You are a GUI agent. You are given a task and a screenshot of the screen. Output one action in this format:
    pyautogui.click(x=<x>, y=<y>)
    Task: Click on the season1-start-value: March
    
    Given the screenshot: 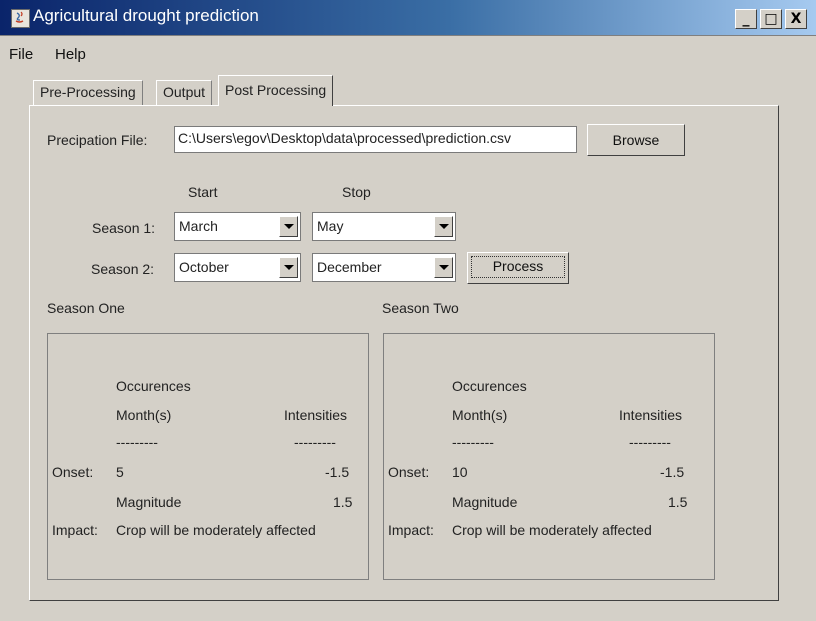 What is the action you would take?
    pyautogui.click(x=198, y=226)
    